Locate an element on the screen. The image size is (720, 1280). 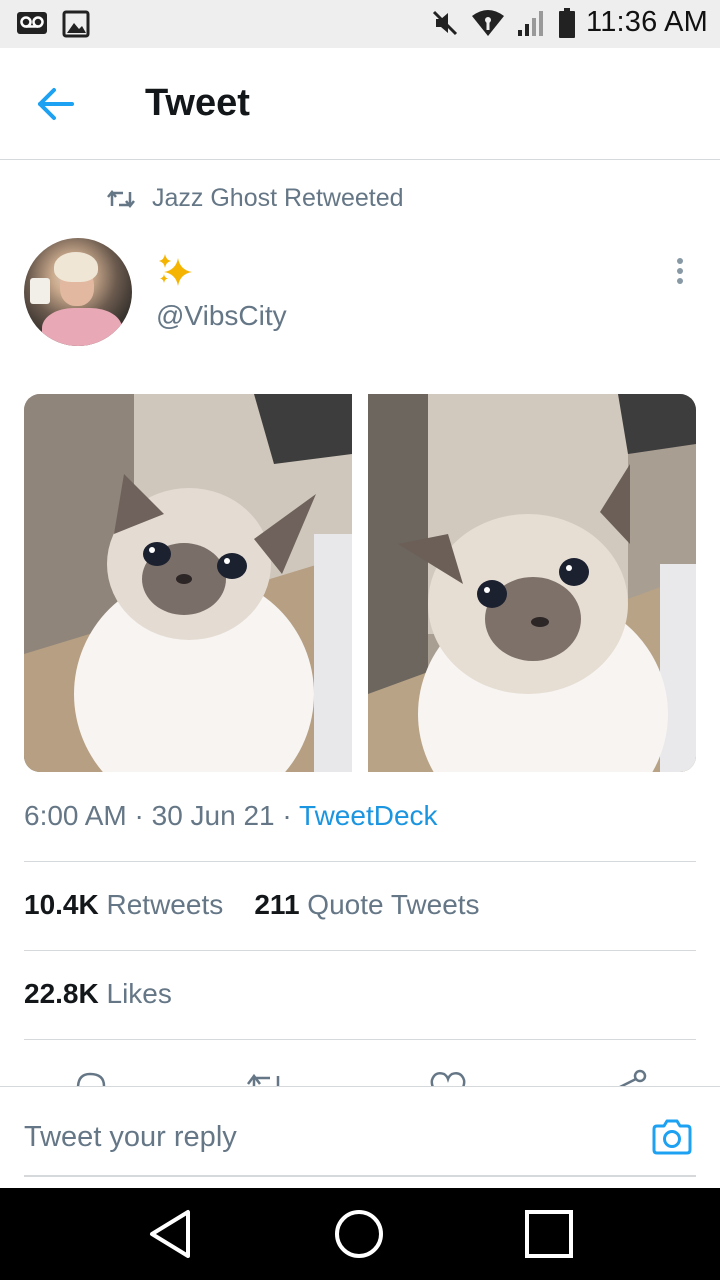
arrow-left-icon is located at coordinates (56, 104).